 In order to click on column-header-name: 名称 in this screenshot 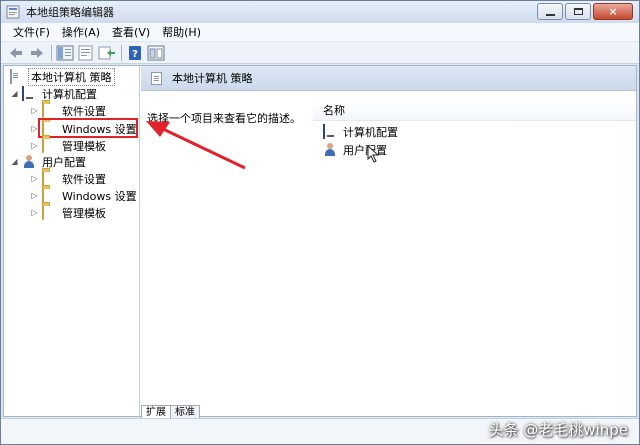, I will do `click(474, 111)`.